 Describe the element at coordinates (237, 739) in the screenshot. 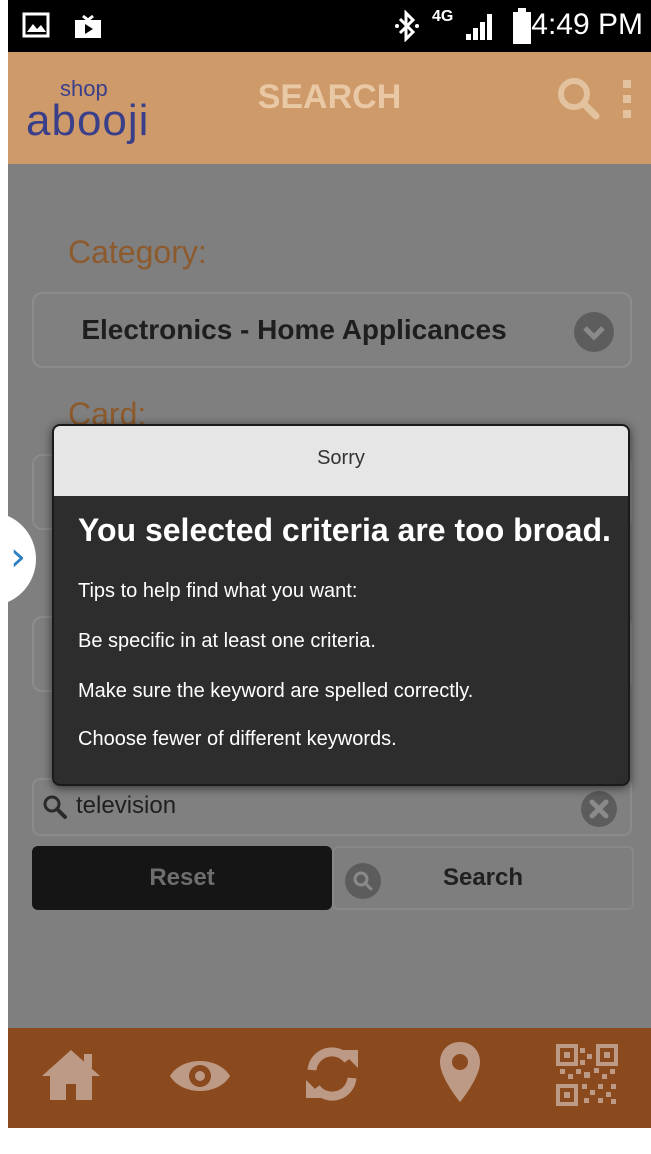

I see `dialog-tip: Choose fewer of different keywords.` at that location.